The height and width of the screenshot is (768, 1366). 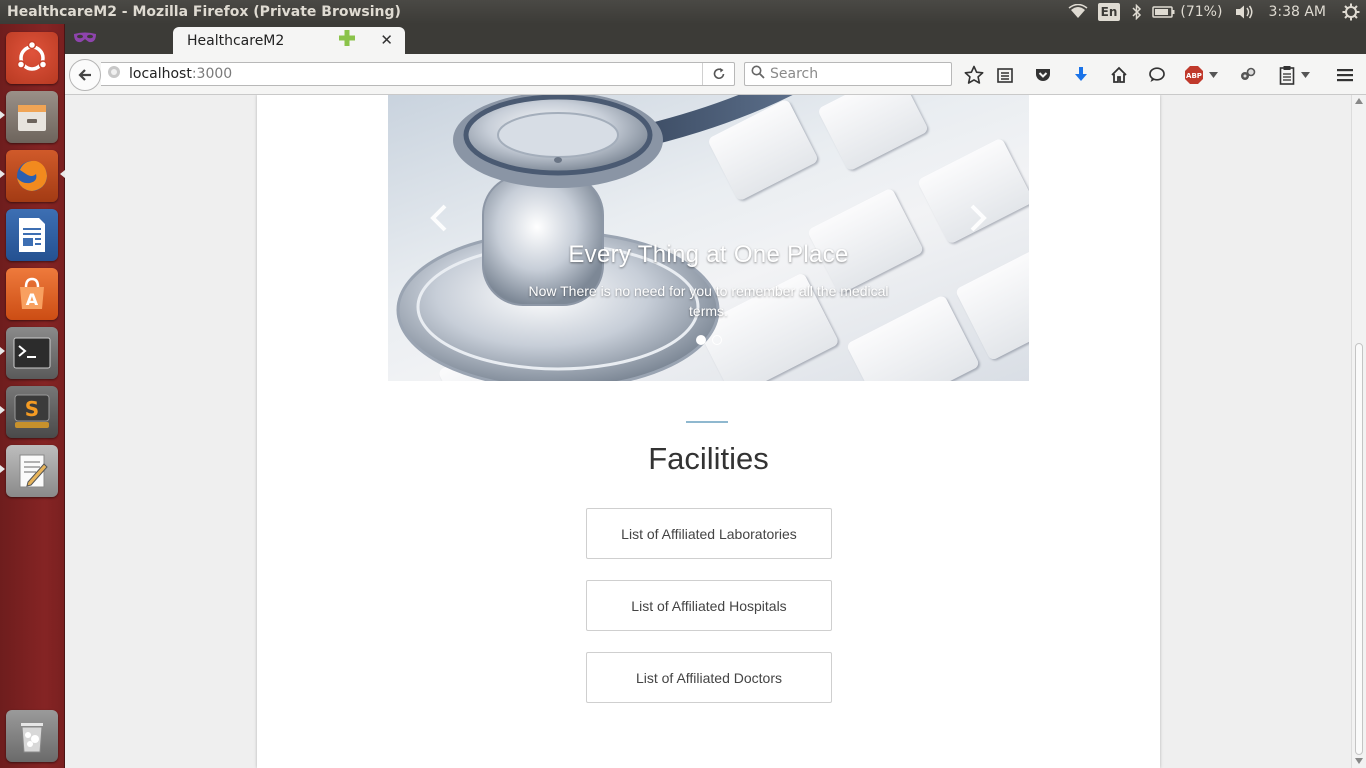 What do you see at coordinates (1081, 75) in the screenshot?
I see `downloads-icon` at bounding box center [1081, 75].